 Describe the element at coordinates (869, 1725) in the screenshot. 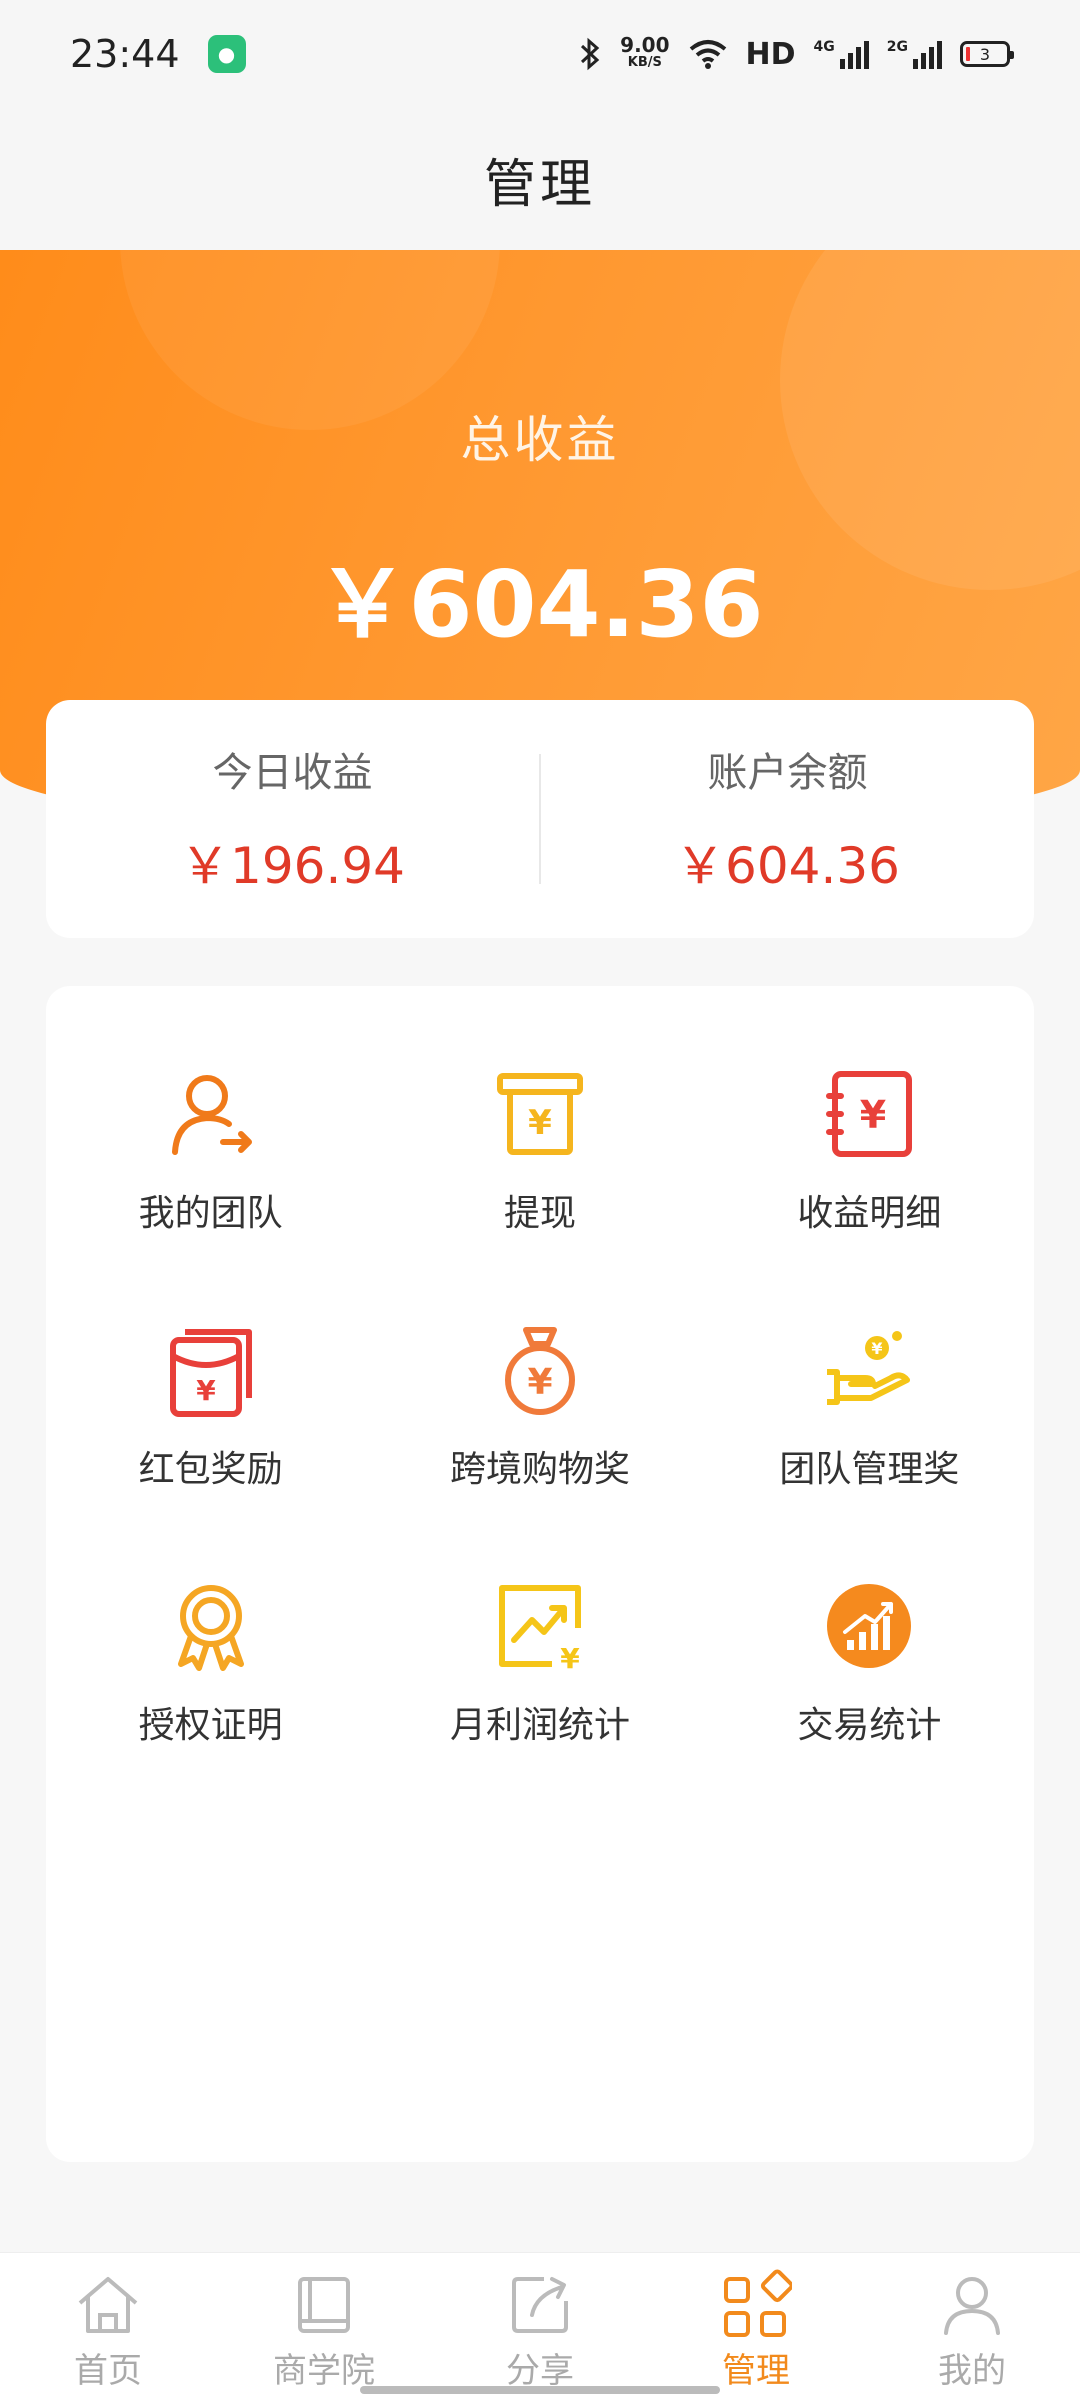

I see `grid-item-label: 交易统计` at that location.